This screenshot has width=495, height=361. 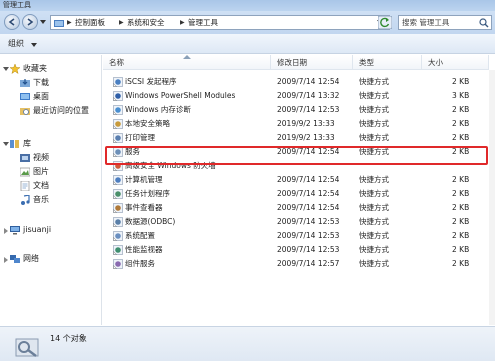 What do you see at coordinates (299, 194) in the screenshot?
I see `file-row: 任务计划程序 2009/7/14 12:54 快捷方式 2 KB` at bounding box center [299, 194].